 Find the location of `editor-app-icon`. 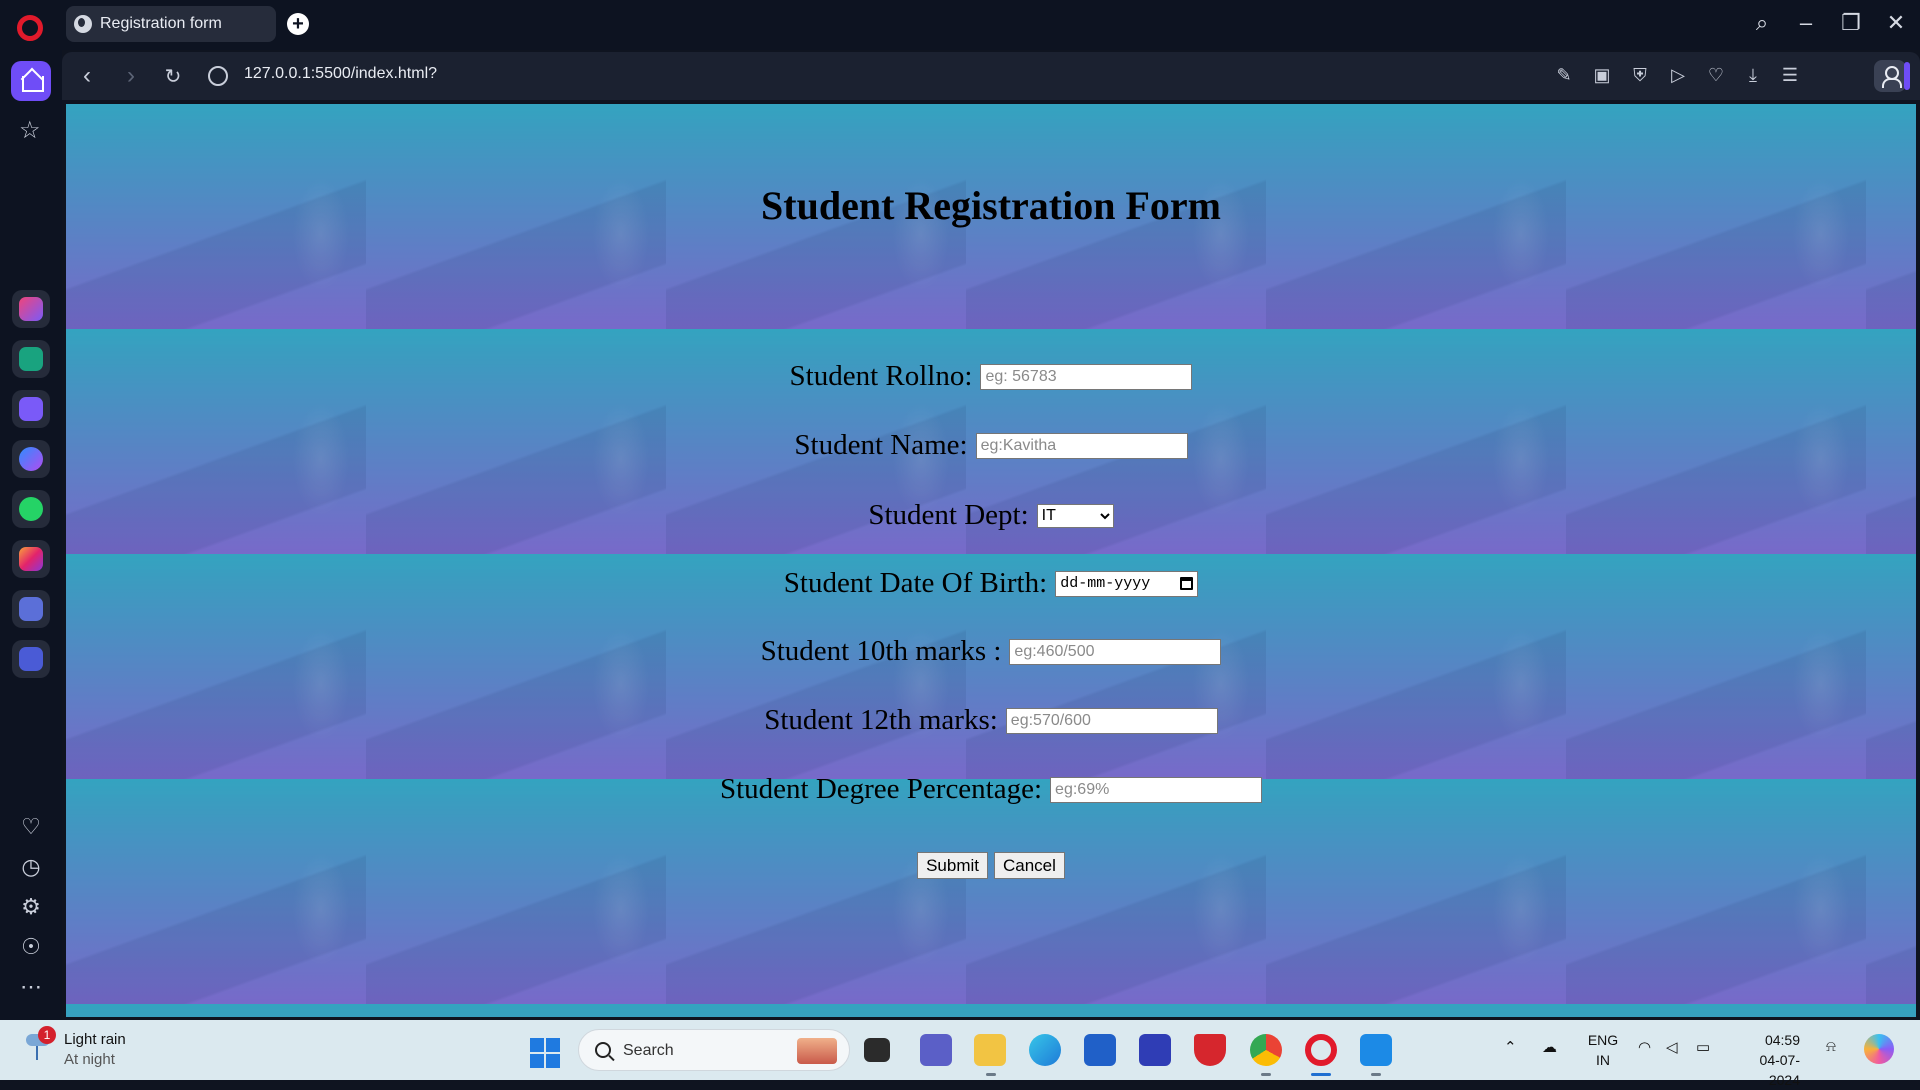

editor-app-icon is located at coordinates (1155, 1050).